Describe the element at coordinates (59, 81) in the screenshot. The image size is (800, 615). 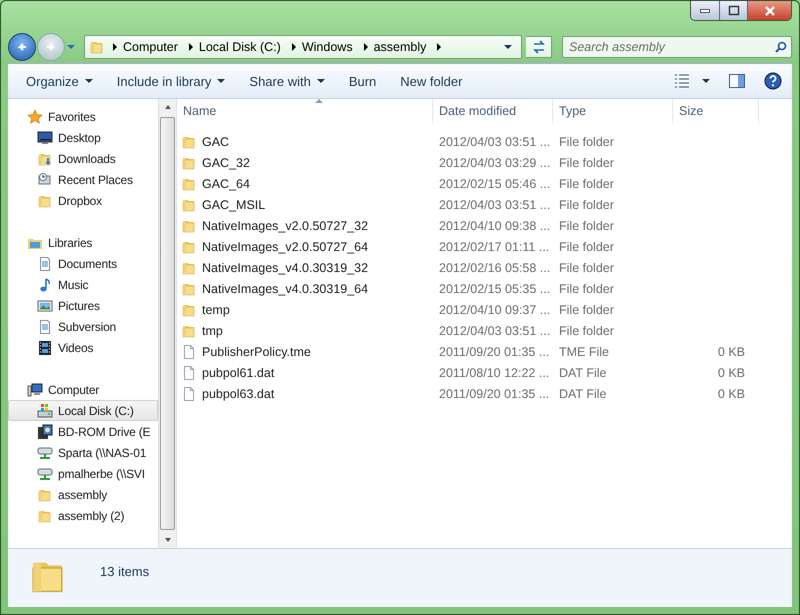
I see `toolbar-button: Organize` at that location.